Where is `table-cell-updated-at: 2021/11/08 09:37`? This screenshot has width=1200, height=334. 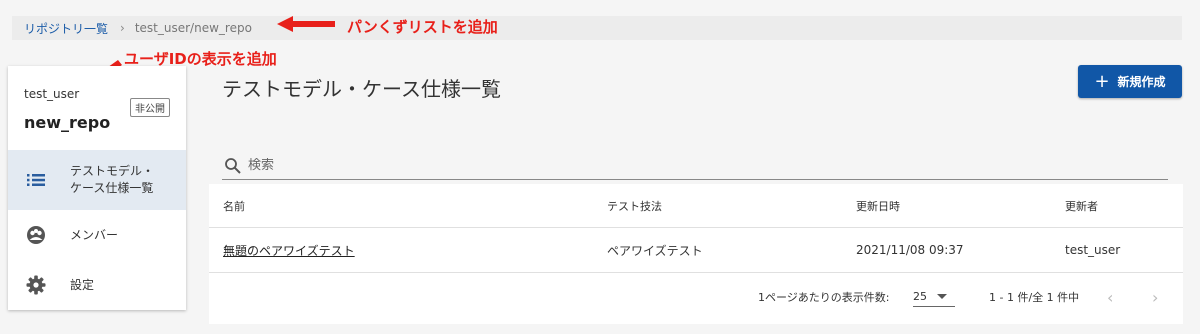 table-cell-updated-at: 2021/11/08 09:37 is located at coordinates (910, 250).